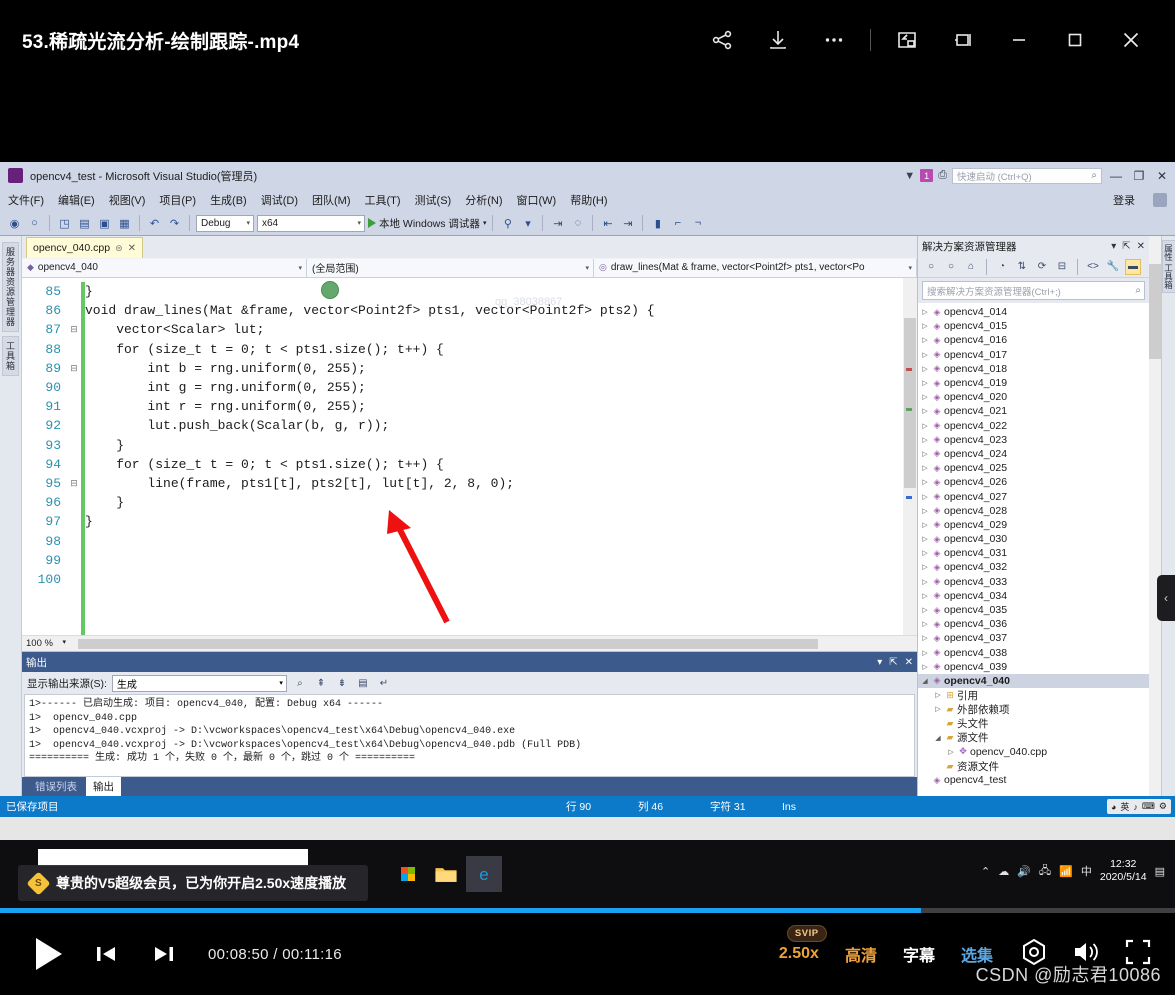 This screenshot has height=995, width=1175. What do you see at coordinates (1027, 175) in the screenshot?
I see `quick-launch-input: 快速启动 (Ctrl+Q) ⌕` at bounding box center [1027, 175].